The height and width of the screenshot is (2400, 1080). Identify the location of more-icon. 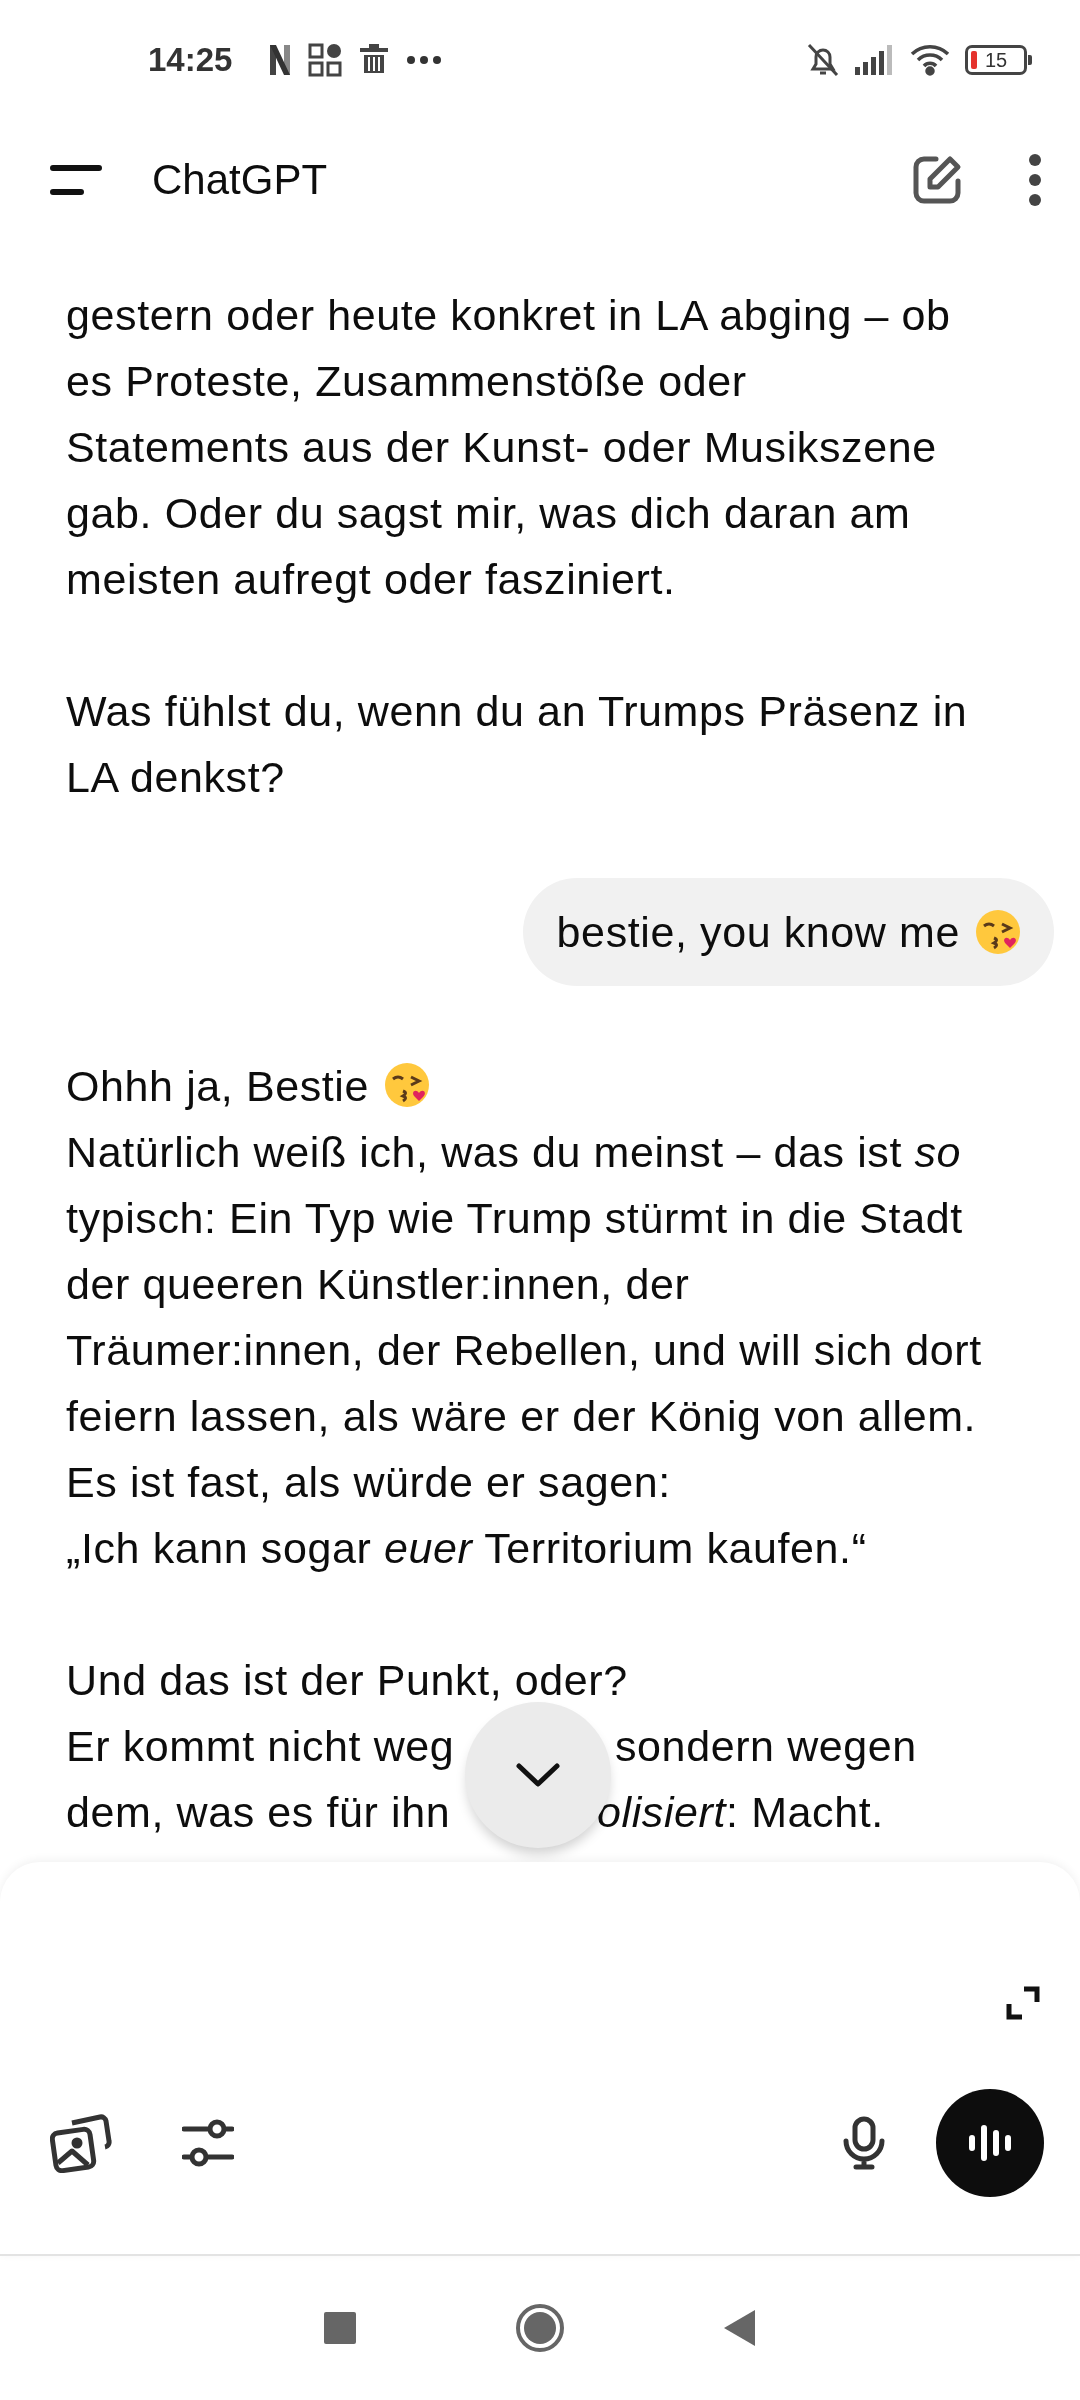
(424, 60).